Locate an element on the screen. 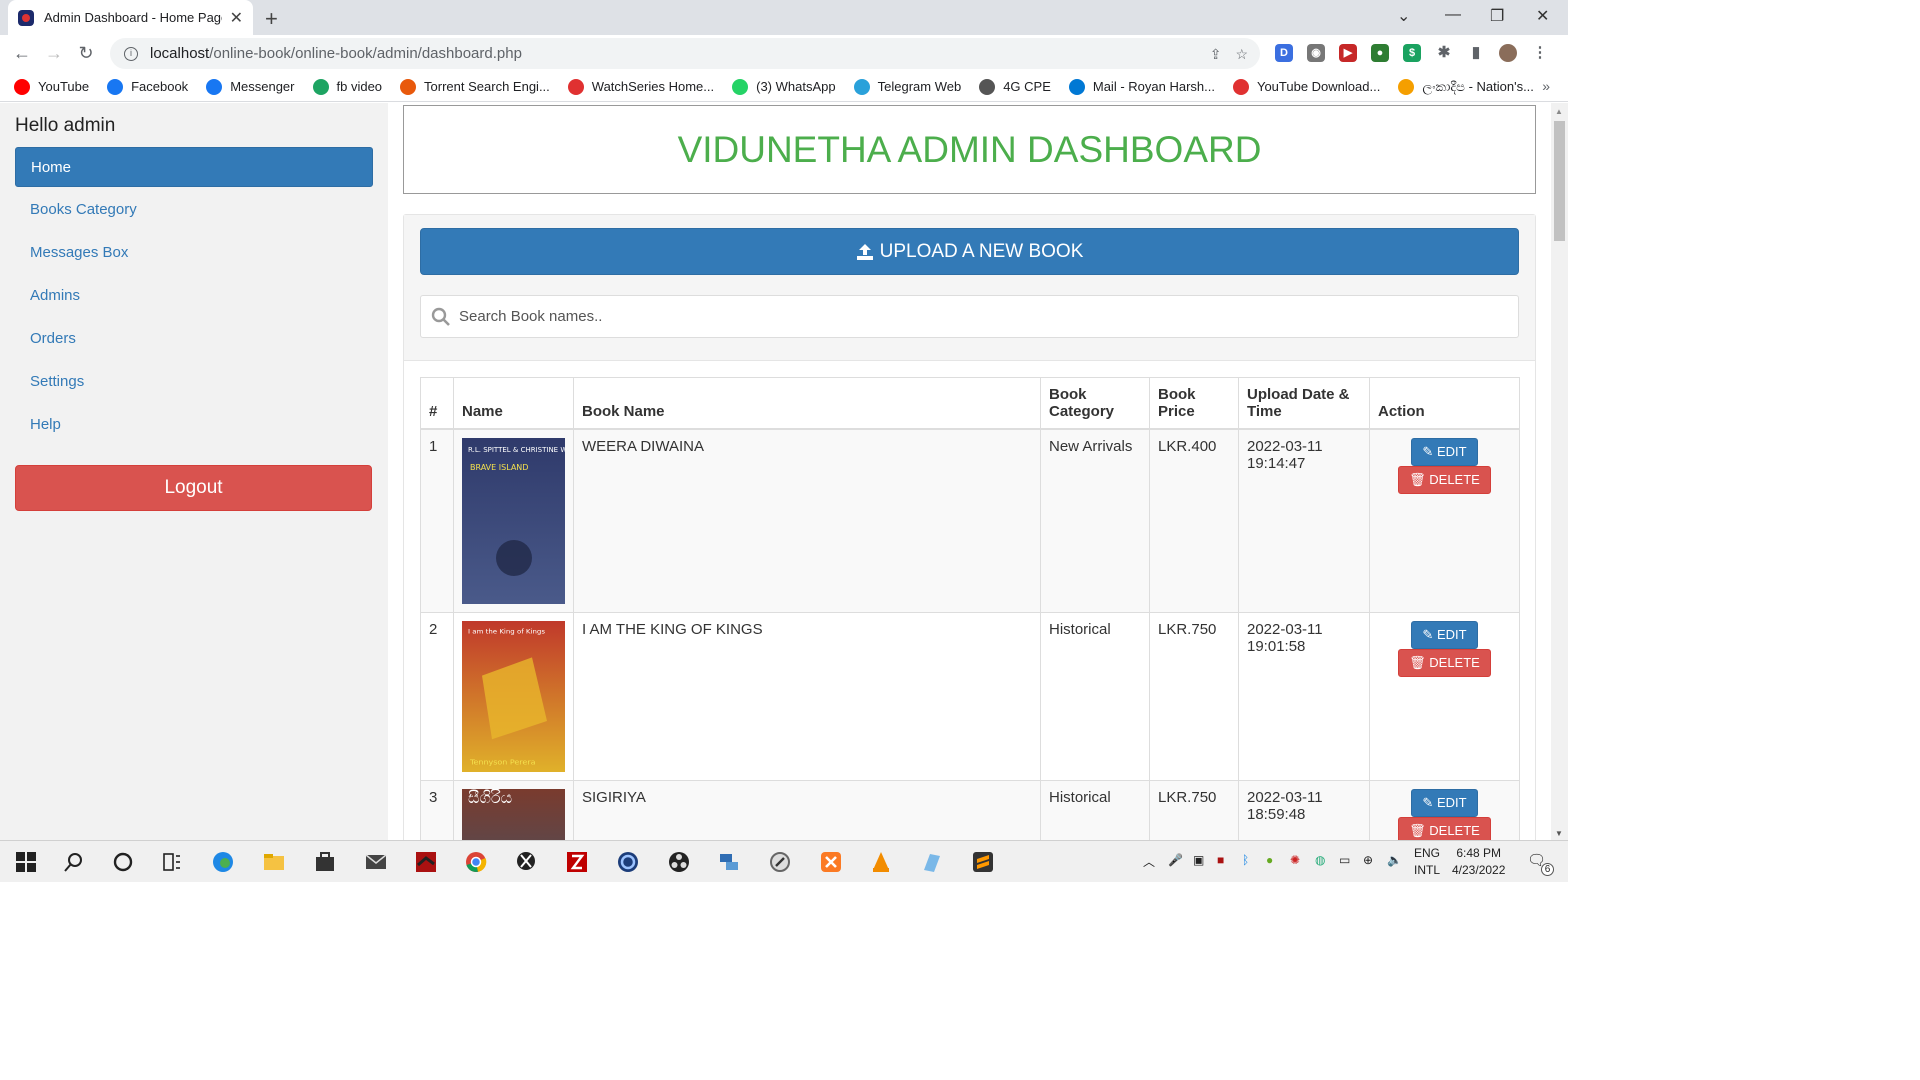  sidebar-item-messages-box: Messages Box is located at coordinates (194, 253).